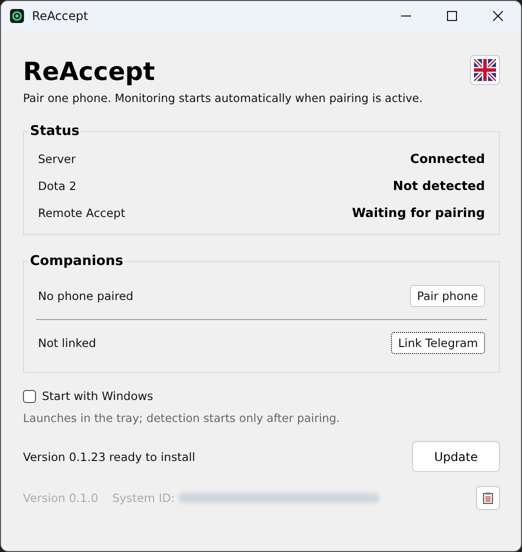 This screenshot has height=552, width=522. Describe the element at coordinates (456, 456) in the screenshot. I see `update-button: Update` at that location.